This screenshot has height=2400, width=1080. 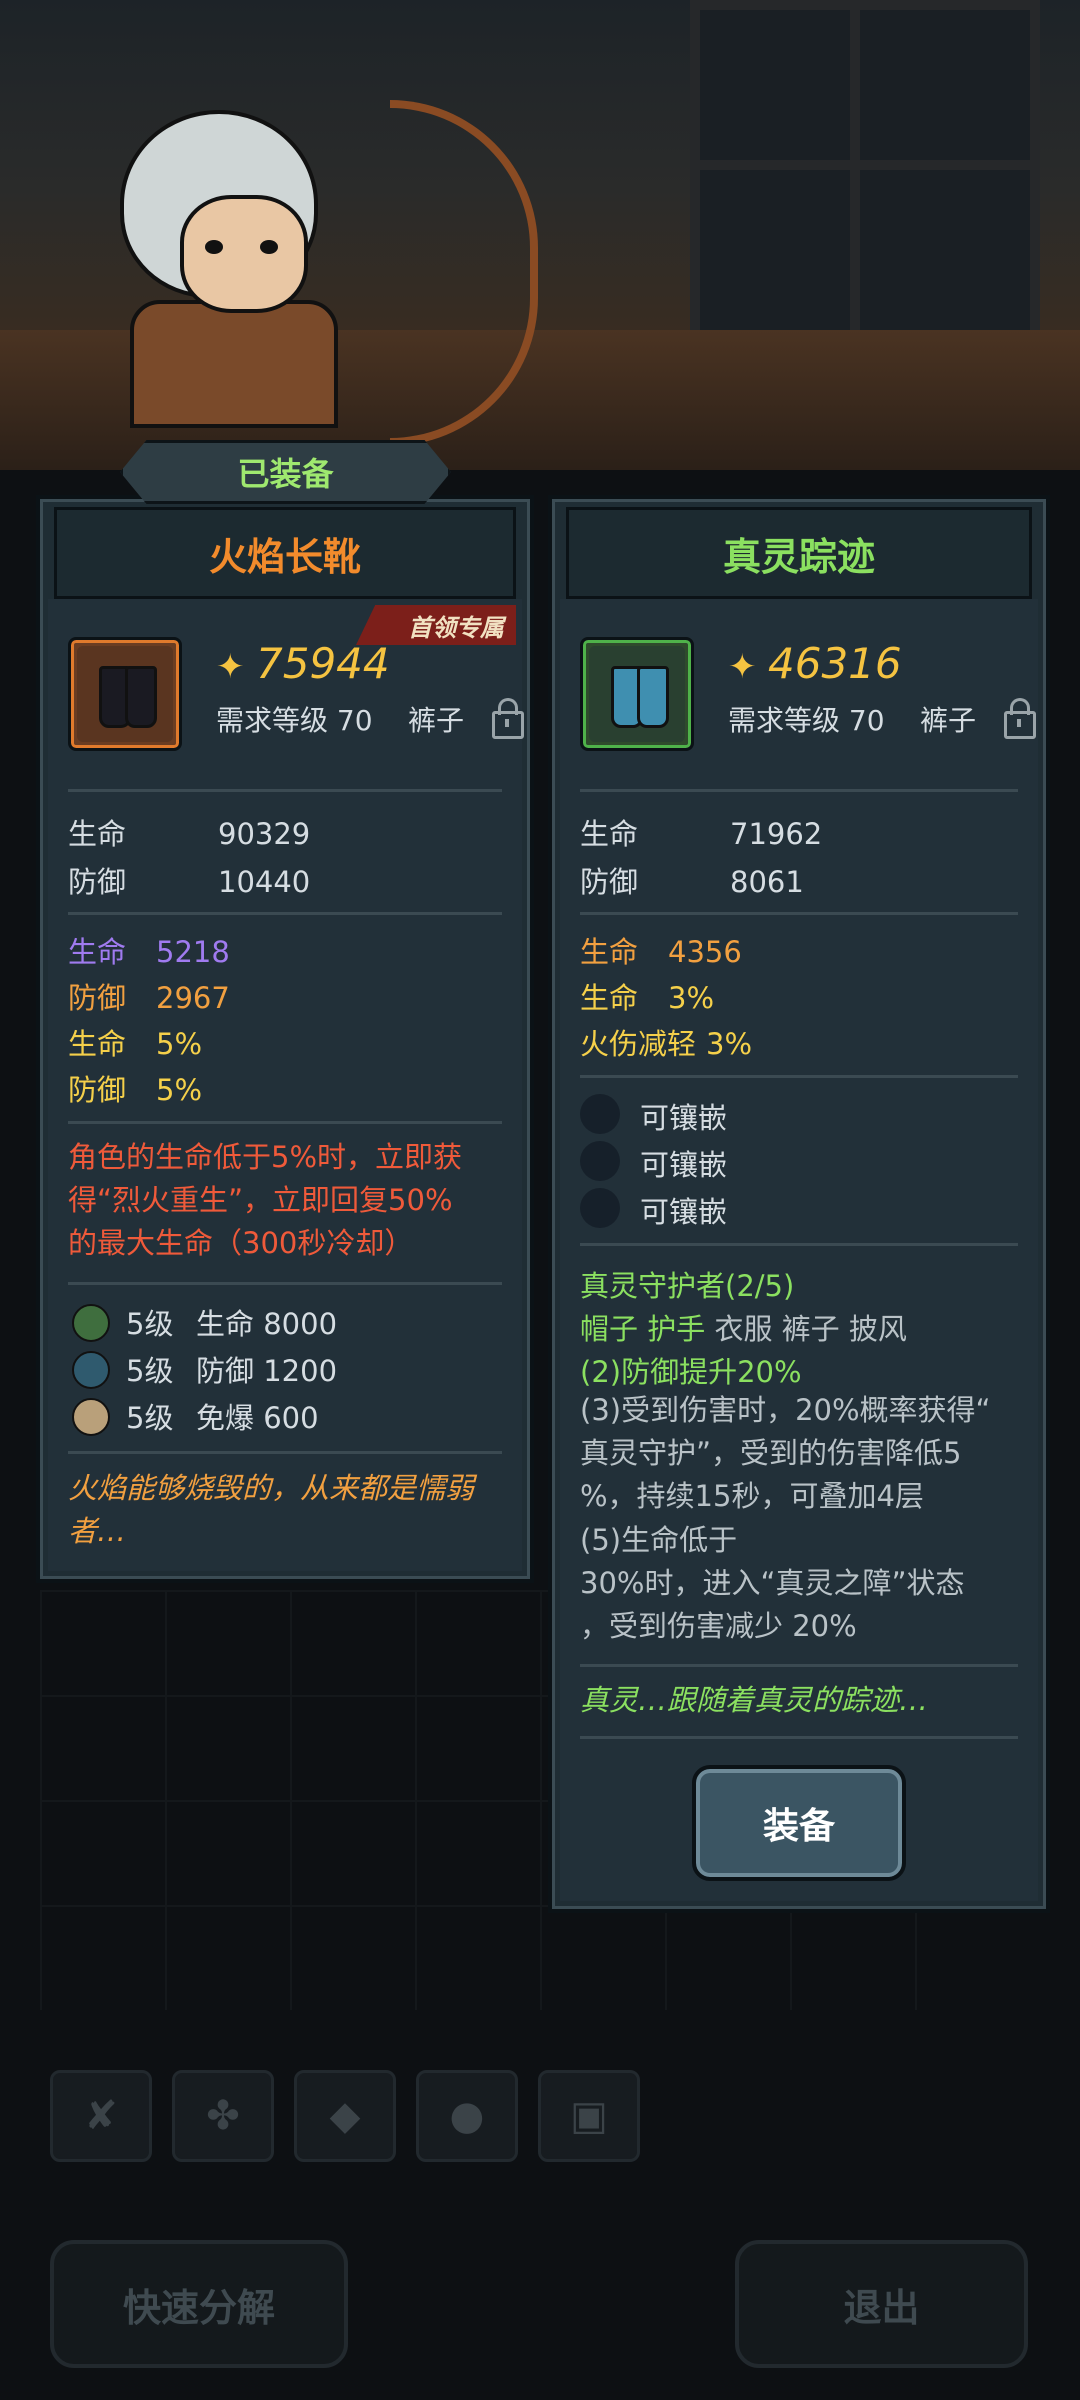 I want to click on skull-gem-icon, so click(x=91, y=1417).